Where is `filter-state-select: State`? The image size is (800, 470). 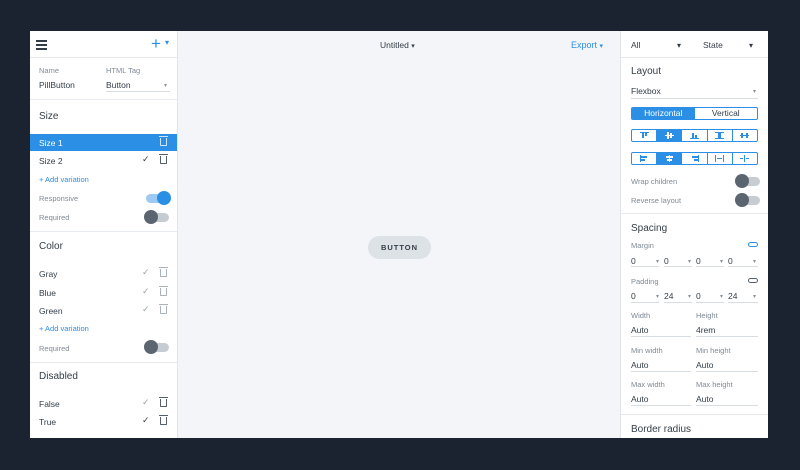 filter-state-select: State is located at coordinates (713, 45).